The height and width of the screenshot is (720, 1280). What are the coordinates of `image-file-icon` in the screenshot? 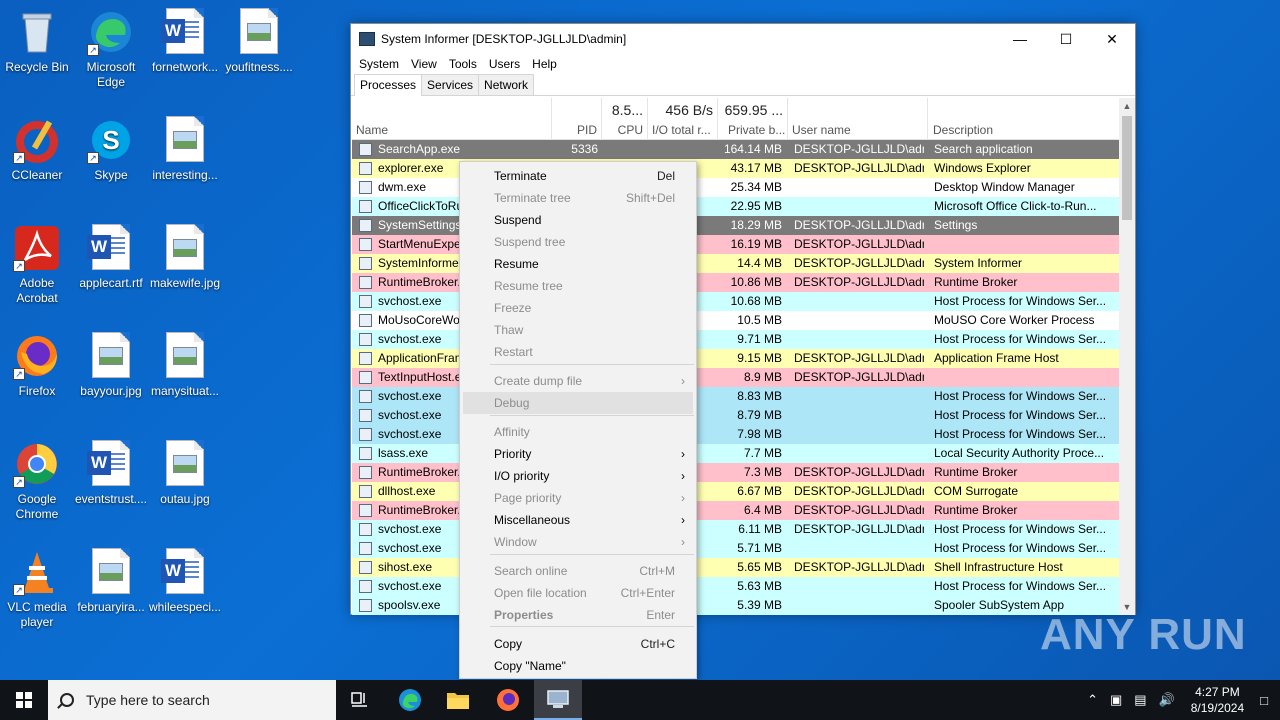 It's located at (111, 572).